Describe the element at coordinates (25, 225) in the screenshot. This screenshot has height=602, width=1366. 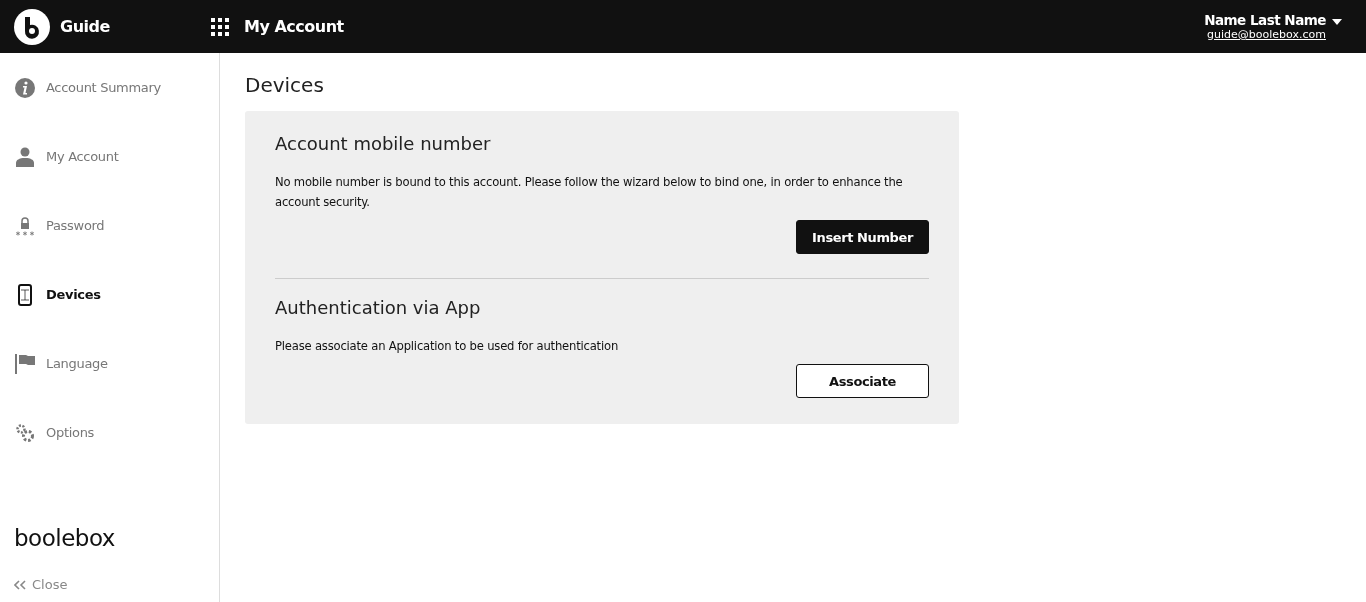
I see `lock-icon` at that location.